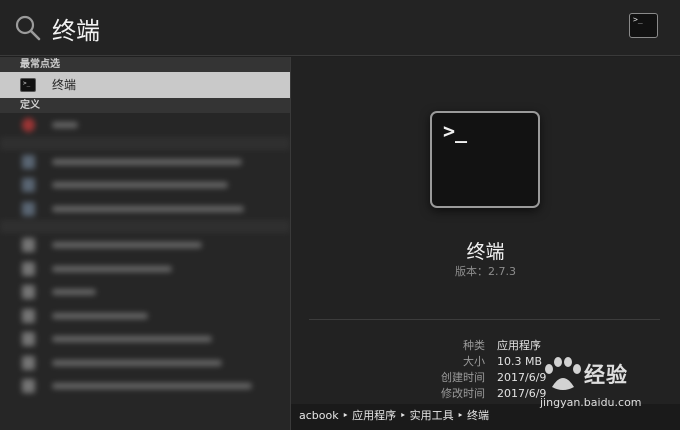 This screenshot has width=680, height=430. What do you see at coordinates (474, 361) in the screenshot?
I see `info-key: 大小` at bounding box center [474, 361].